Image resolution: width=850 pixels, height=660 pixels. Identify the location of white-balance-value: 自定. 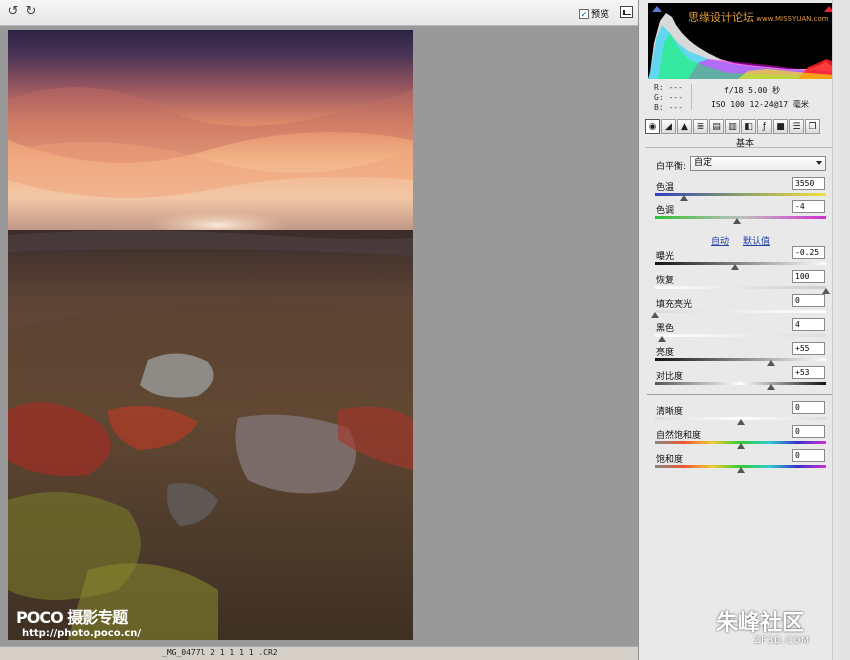
(703, 163).